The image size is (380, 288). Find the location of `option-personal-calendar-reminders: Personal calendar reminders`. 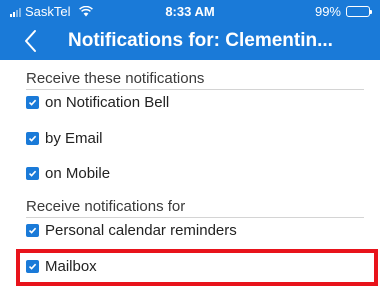

option-personal-calendar-reminders: Personal calendar reminders is located at coordinates (131, 230).